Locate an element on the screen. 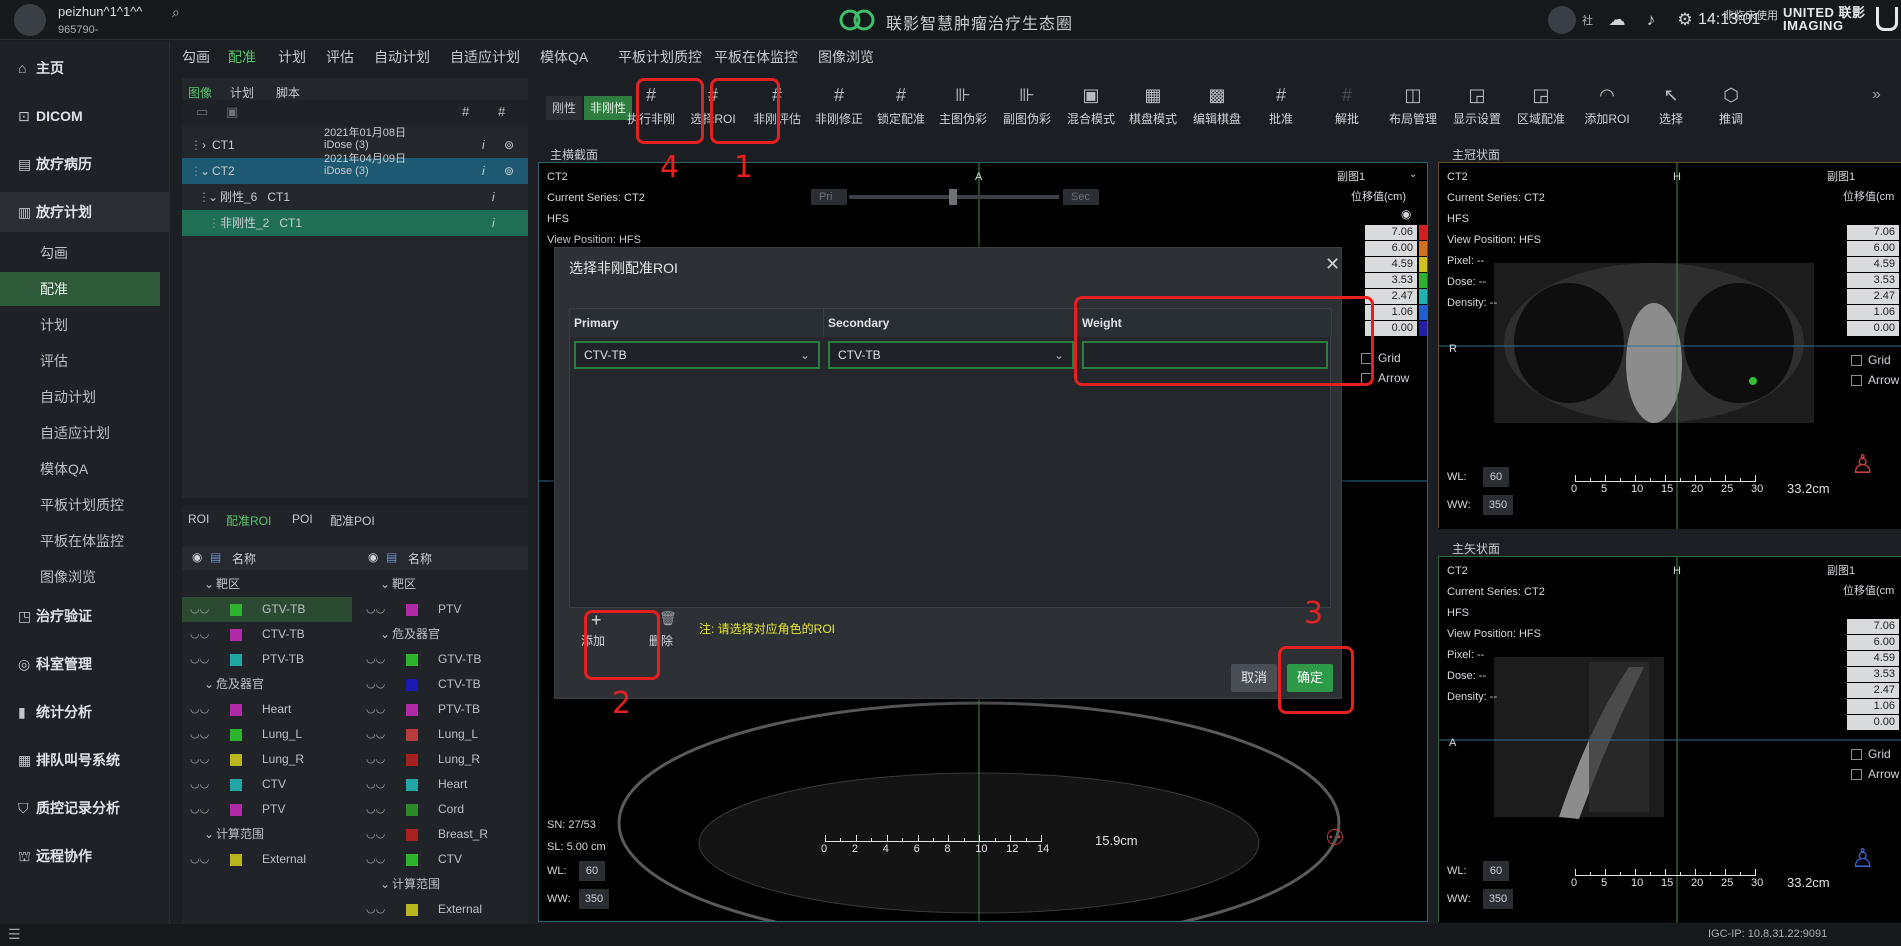 This screenshot has width=1901, height=946. sidebar-subitem-0: 勾画 is located at coordinates (80, 253).